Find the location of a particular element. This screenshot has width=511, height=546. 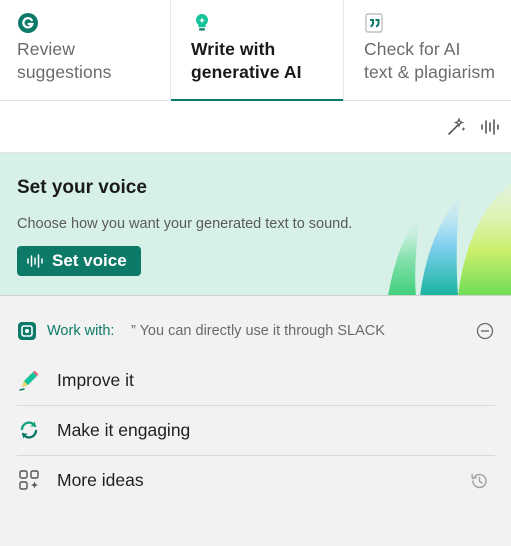

action-label: Make it engaging is located at coordinates (124, 430).